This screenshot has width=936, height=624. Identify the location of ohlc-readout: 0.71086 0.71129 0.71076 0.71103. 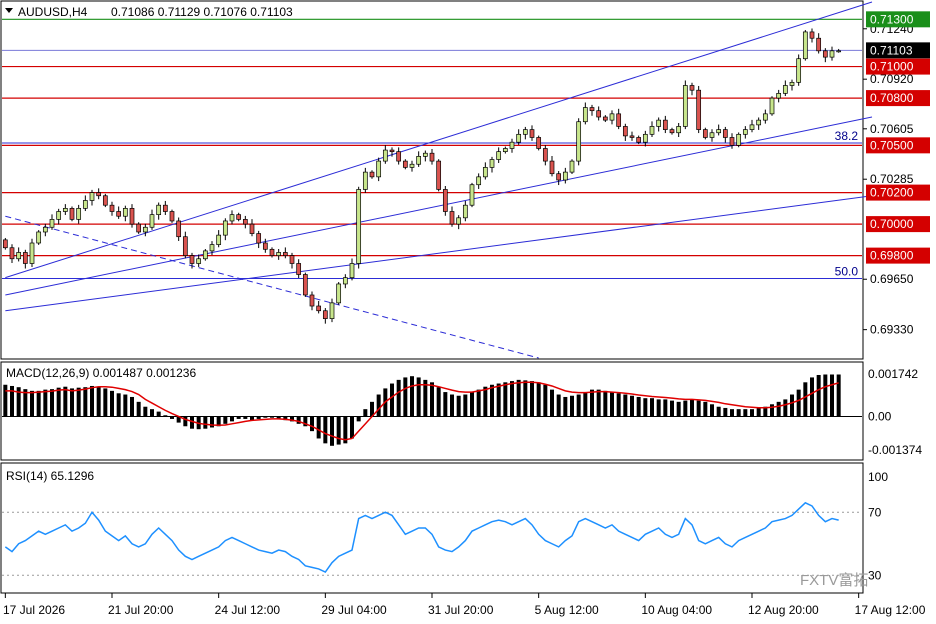
(202, 12).